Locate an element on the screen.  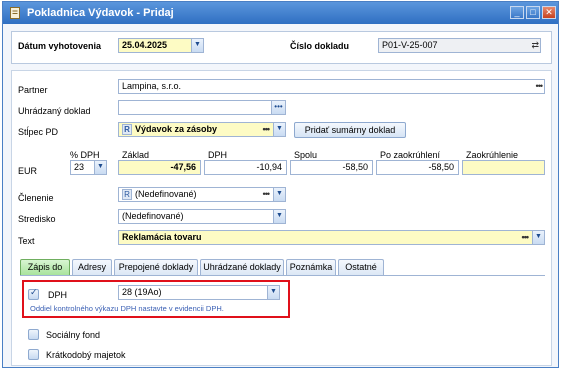
paid-doc-field: ••• is located at coordinates (202, 107).